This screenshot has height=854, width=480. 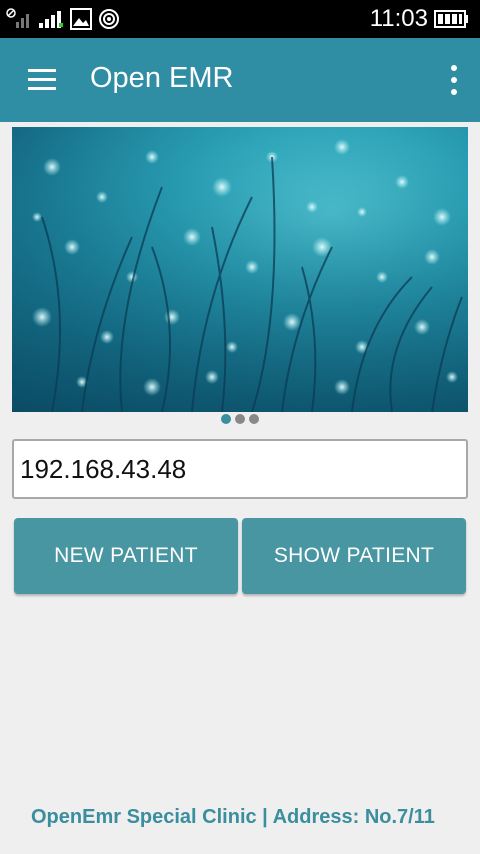 I want to click on status-bar: 11:03, so click(x=240, y=19).